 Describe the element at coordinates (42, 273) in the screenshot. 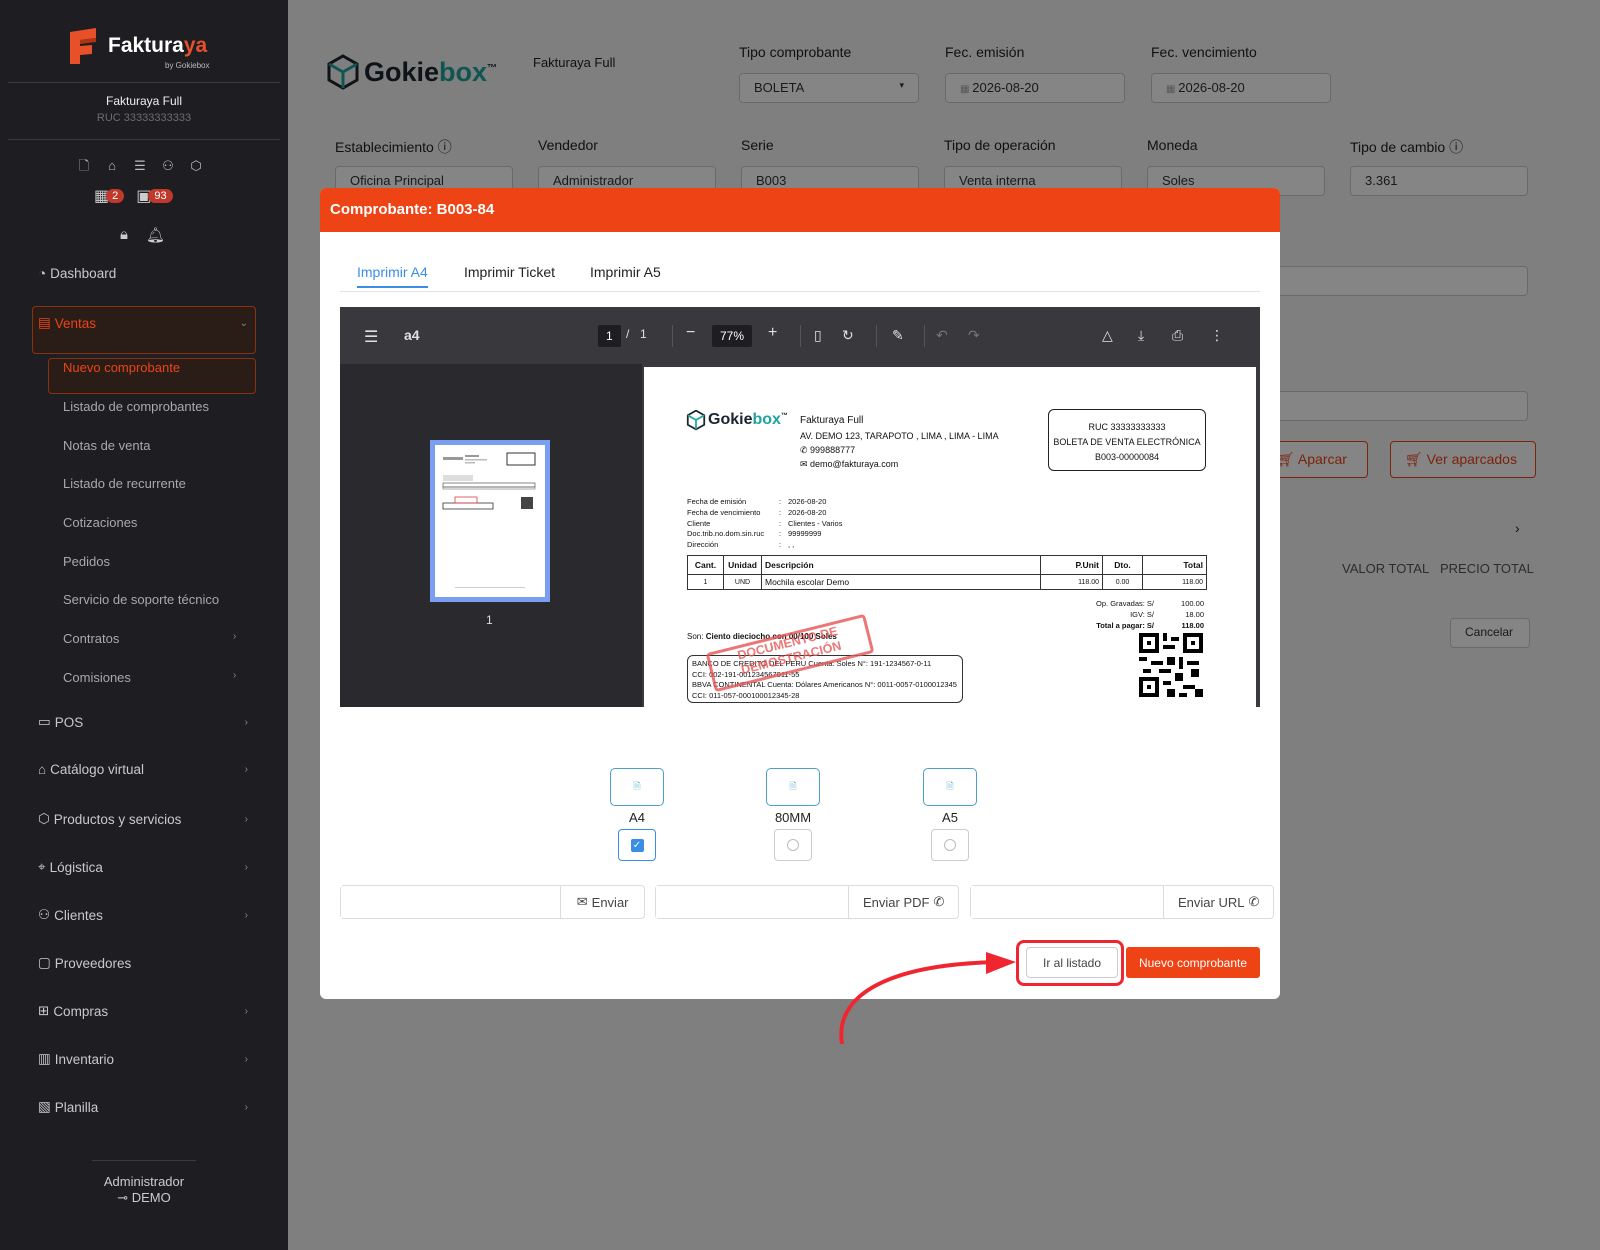

I see `dashboard-icon: ◔` at that location.